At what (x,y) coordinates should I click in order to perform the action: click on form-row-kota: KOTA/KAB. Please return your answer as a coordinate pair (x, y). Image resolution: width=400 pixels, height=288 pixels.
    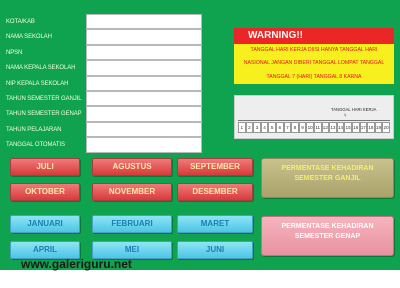
    Looking at the image, I should click on (104, 22).